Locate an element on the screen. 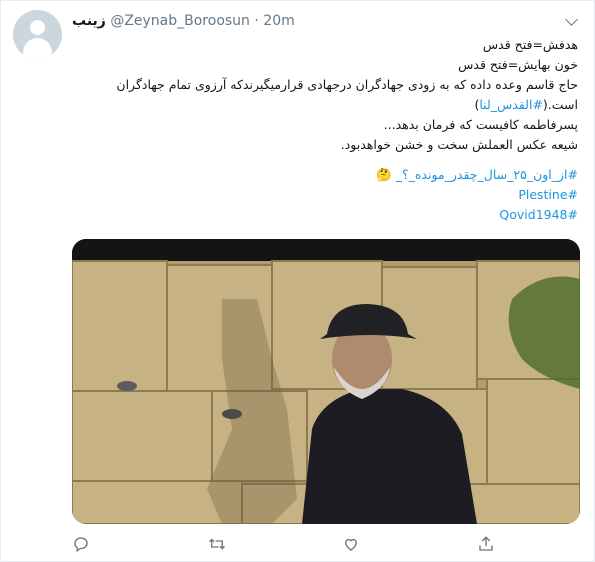 This screenshot has width=595, height=562. text-line: شیعه عکس العملش سخت و خشن خواهدبود. is located at coordinates (459, 144).